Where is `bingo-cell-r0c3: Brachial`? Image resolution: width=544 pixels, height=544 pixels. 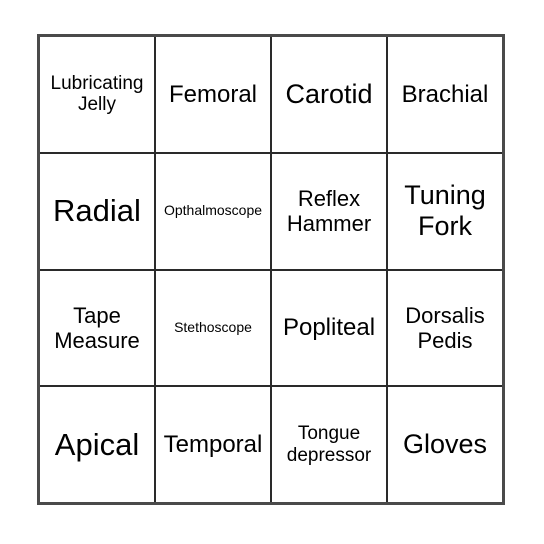
bingo-cell-r0c3: Brachial is located at coordinates (444, 94).